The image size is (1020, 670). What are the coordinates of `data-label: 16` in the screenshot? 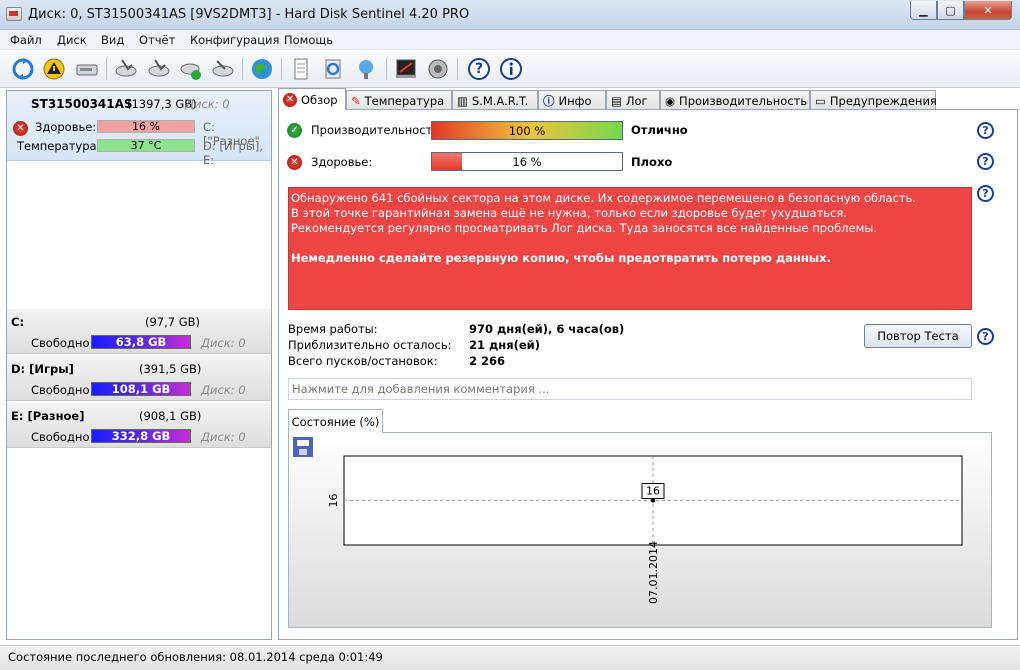 It's located at (653, 491).